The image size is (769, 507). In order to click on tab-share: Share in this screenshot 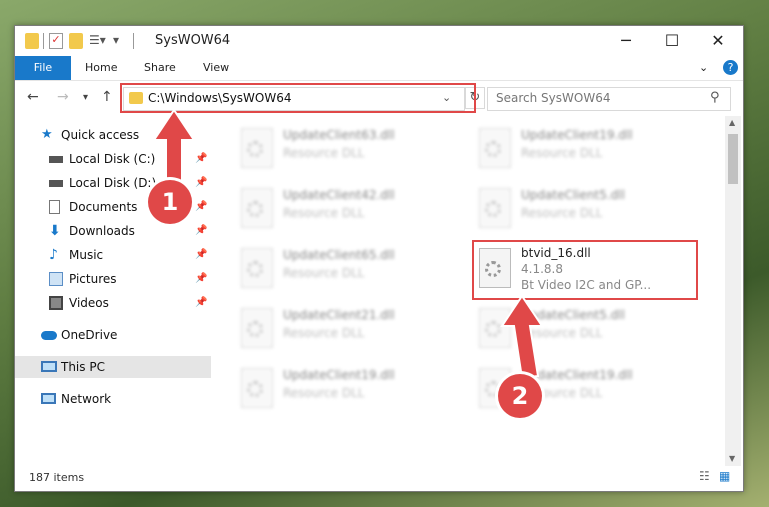, I will do `click(160, 68)`.